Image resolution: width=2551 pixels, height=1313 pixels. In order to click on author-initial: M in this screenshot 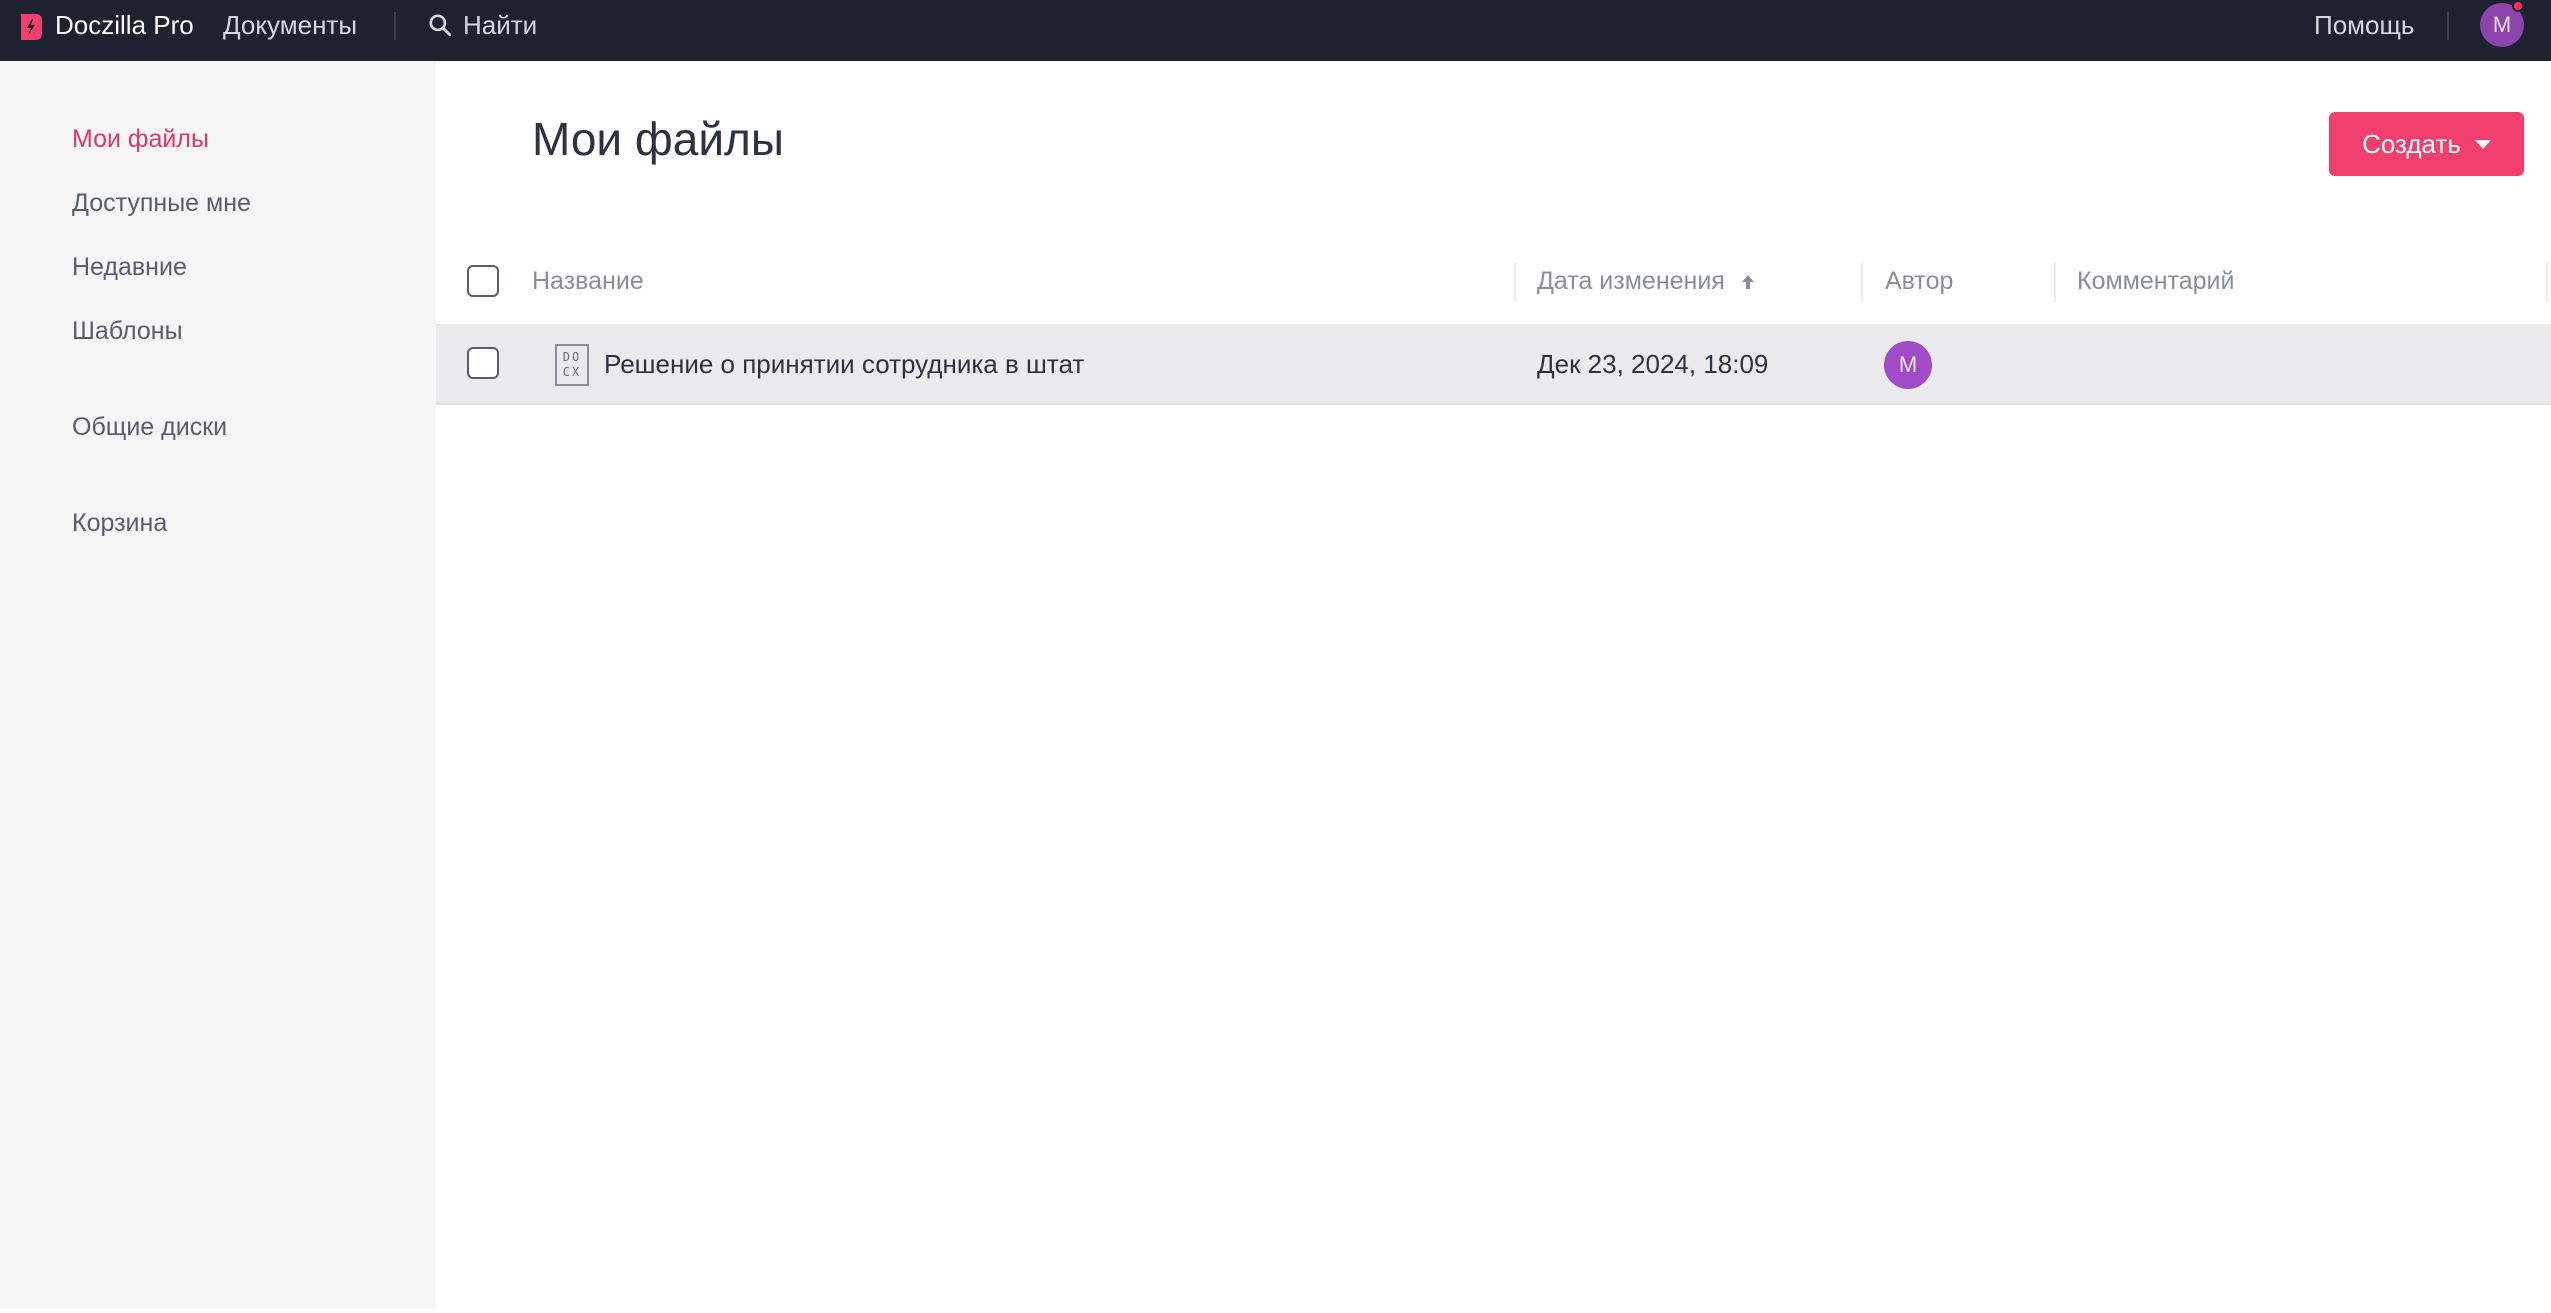, I will do `click(1908, 364)`.